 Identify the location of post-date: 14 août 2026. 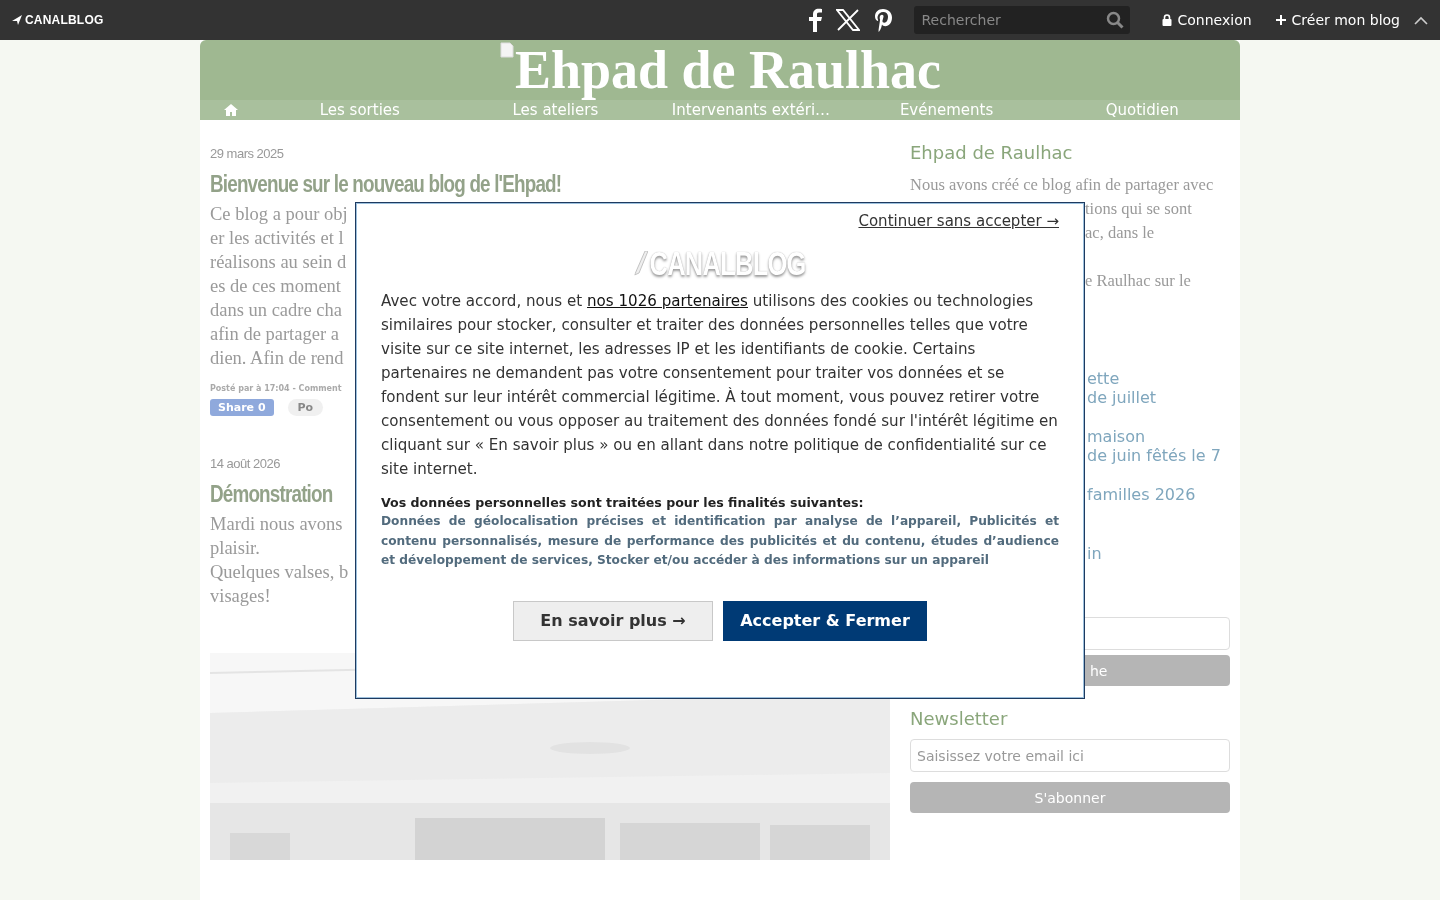
(245, 463).